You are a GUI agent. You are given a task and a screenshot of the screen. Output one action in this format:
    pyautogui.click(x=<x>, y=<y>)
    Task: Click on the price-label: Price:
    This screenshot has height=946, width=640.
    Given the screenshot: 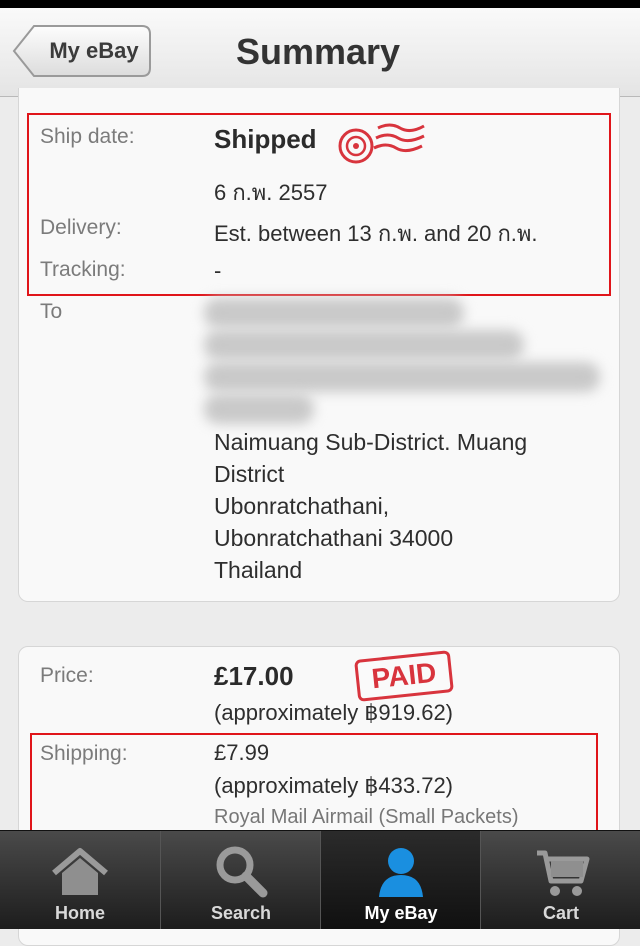 What is the action you would take?
    pyautogui.click(x=67, y=675)
    